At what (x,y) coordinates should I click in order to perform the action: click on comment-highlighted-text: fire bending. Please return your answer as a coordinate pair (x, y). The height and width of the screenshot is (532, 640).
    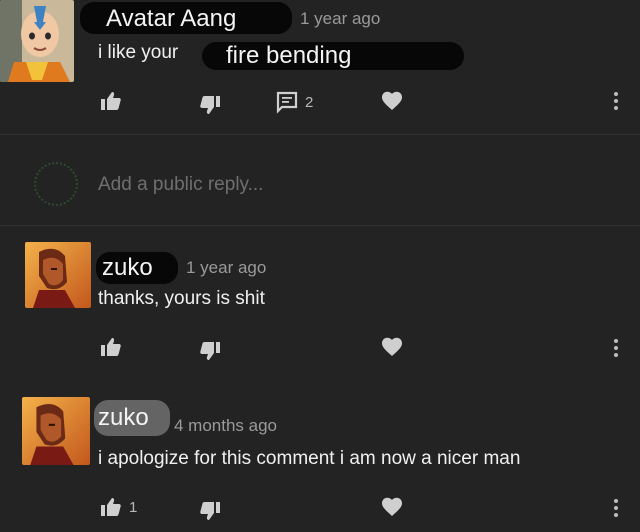
    Looking at the image, I should click on (289, 55).